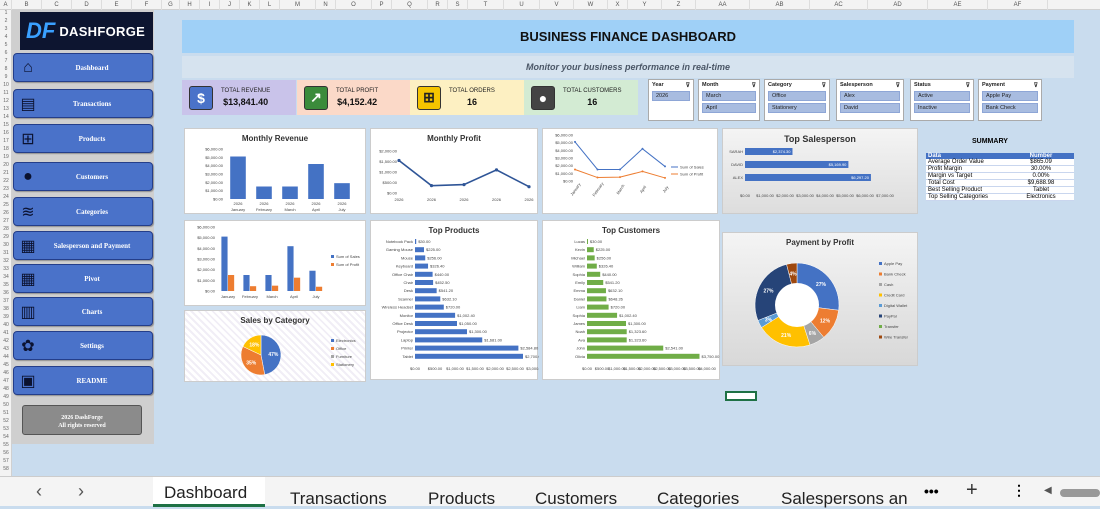 The image size is (1100, 509). What do you see at coordinates (1048, 490) in the screenshot?
I see `scroll-left-icon: ◀` at bounding box center [1048, 490].